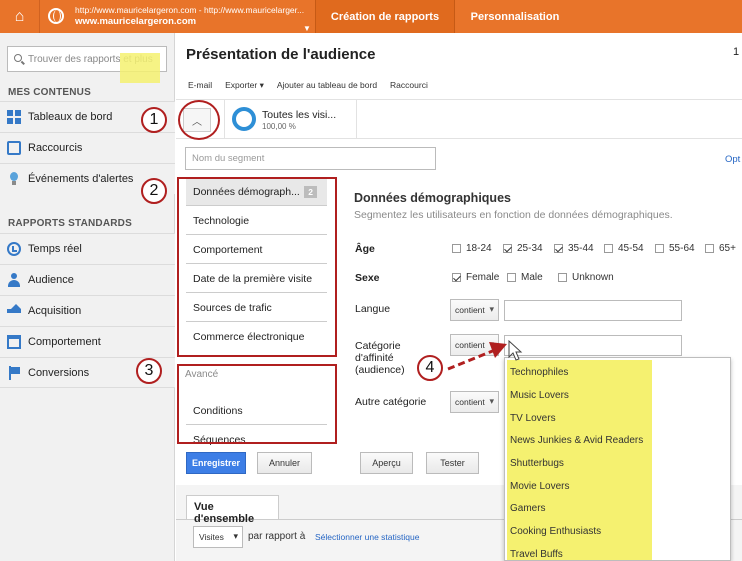 The width and height of the screenshot is (742, 561). Describe the element at coordinates (459, 119) in the screenshot. I see `segment-bar: ︿ Toutes les visi... 100,00 %` at that location.